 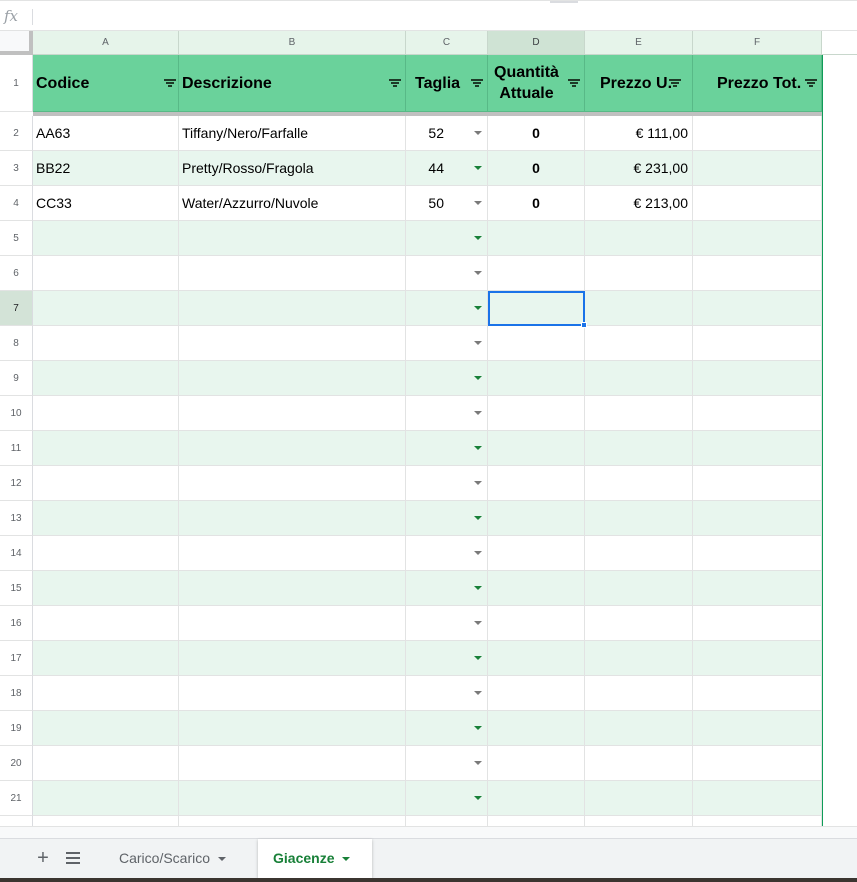 I want to click on cell-e: € 111,00, so click(x=639, y=133).